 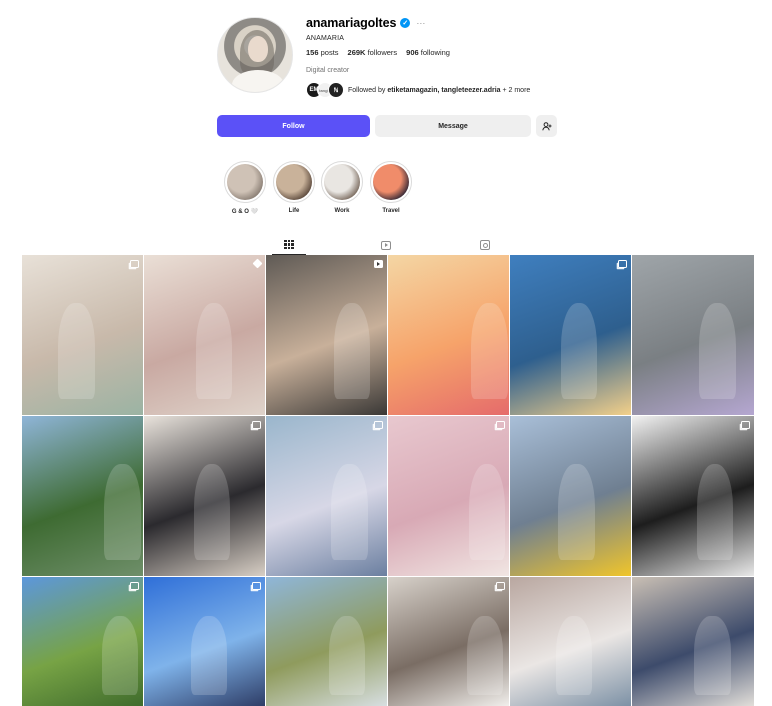 I want to click on profile-actions: Follow Message, so click(x=387, y=126).